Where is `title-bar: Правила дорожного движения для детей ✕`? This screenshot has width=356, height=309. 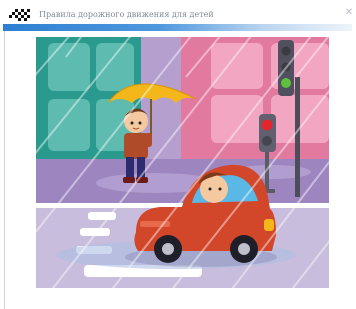
title-bar: Правила дорожного движения для детей ✕ is located at coordinates (178, 12).